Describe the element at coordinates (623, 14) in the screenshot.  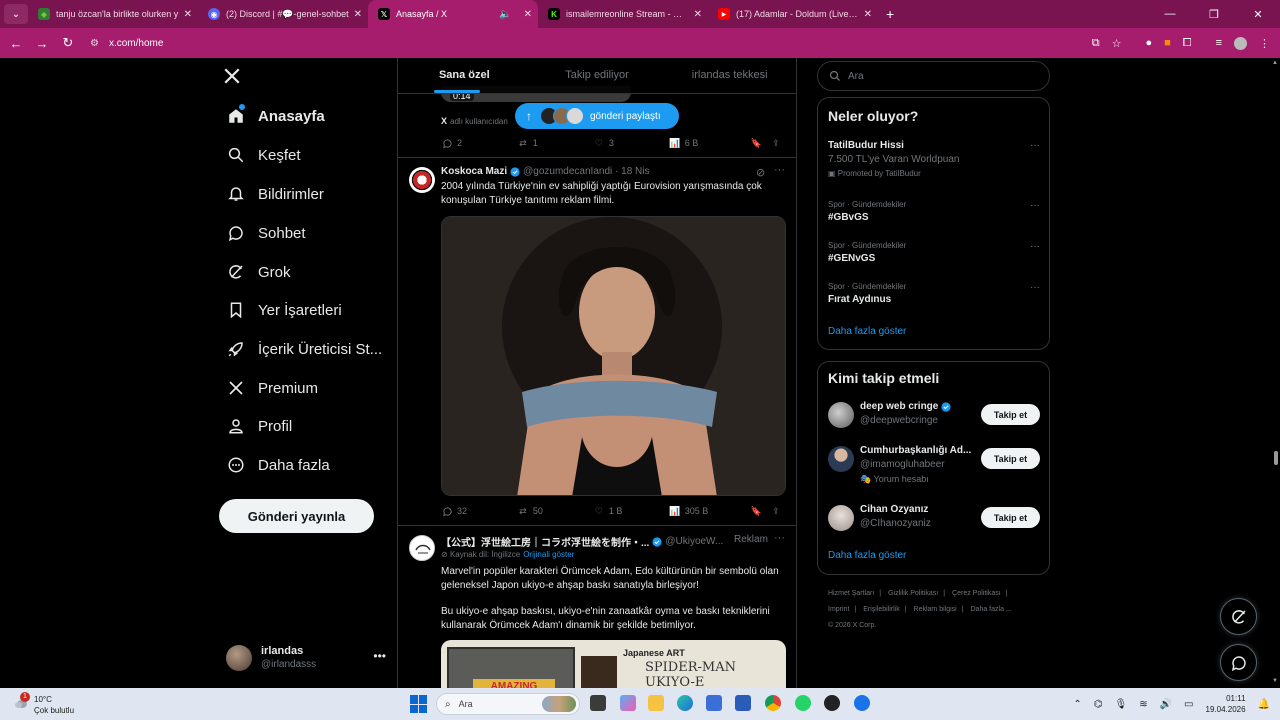
I see `browser-tab: K ismailemreonline Stream - Watc ✕` at that location.